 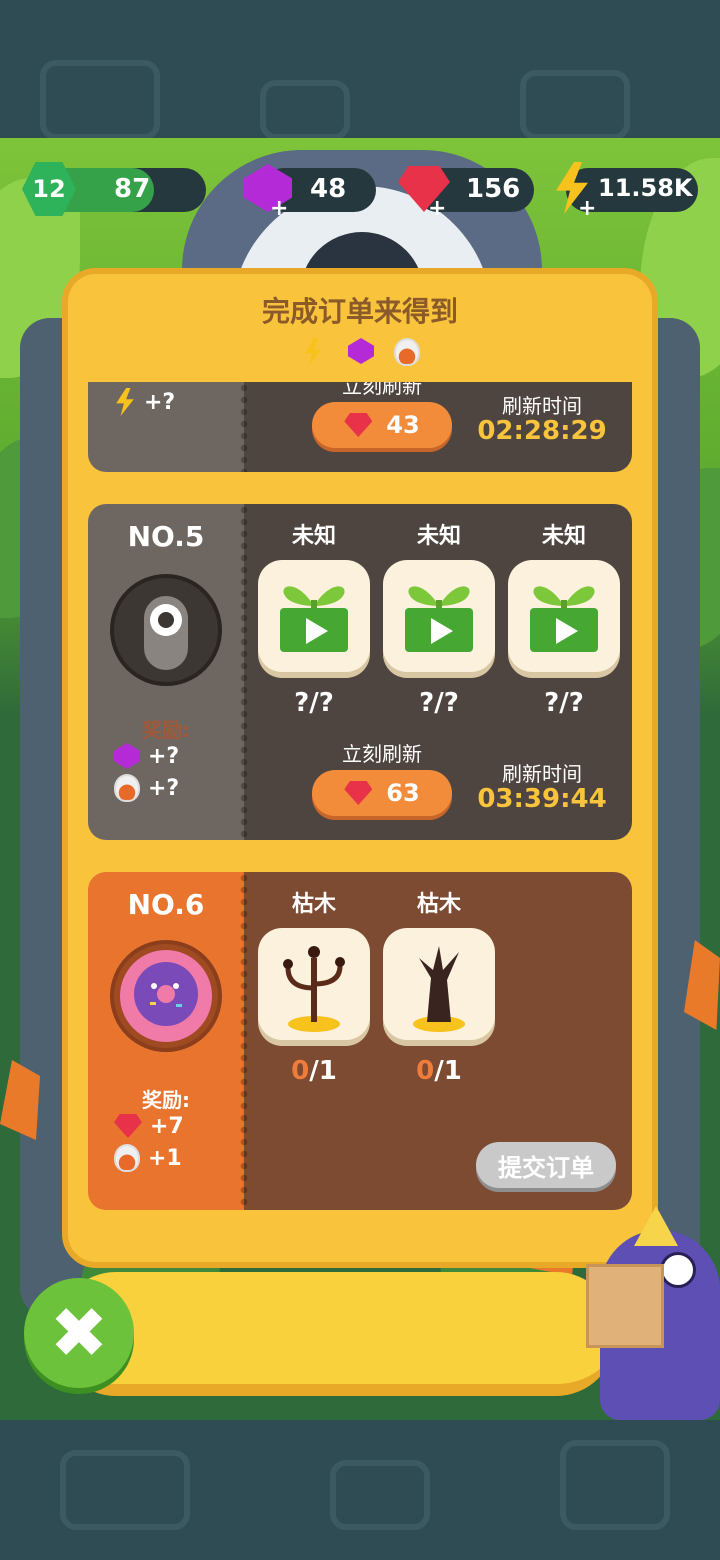 I want to click on reward-row: +1, so click(x=148, y=1158).